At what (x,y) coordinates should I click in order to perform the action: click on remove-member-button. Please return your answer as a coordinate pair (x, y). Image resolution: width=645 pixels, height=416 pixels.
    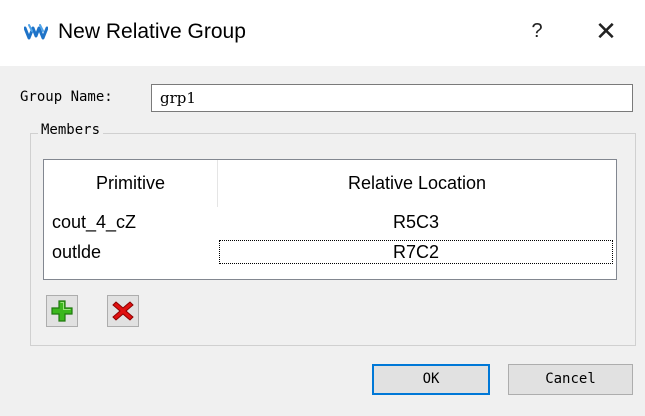
    Looking at the image, I should click on (123, 311).